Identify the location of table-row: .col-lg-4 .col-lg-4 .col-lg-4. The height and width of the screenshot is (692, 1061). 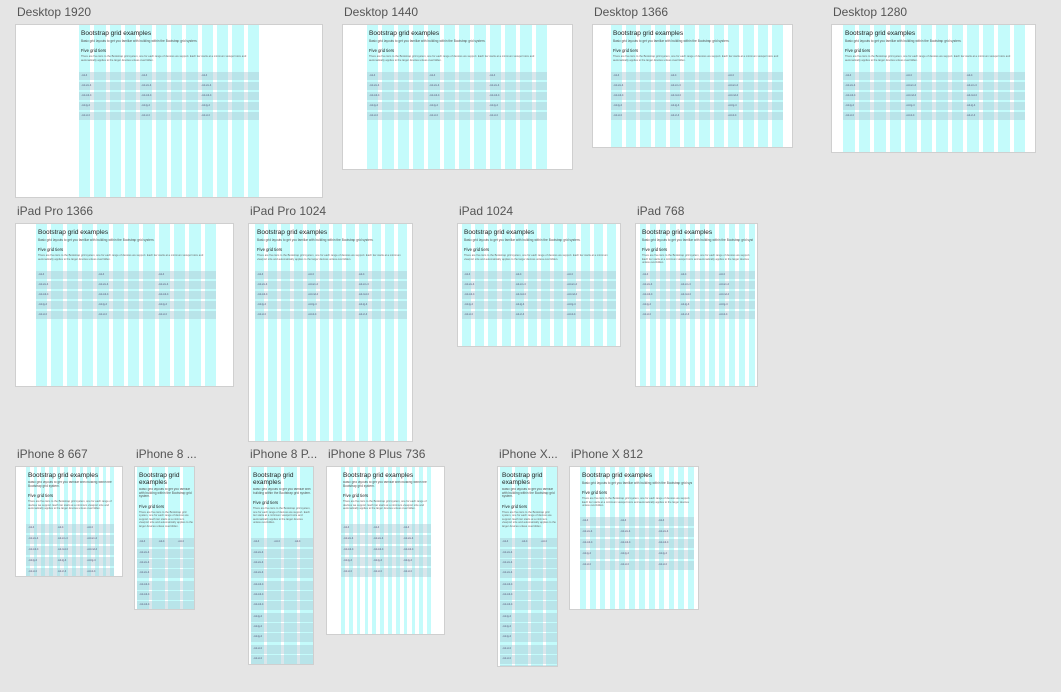
(331, 305).